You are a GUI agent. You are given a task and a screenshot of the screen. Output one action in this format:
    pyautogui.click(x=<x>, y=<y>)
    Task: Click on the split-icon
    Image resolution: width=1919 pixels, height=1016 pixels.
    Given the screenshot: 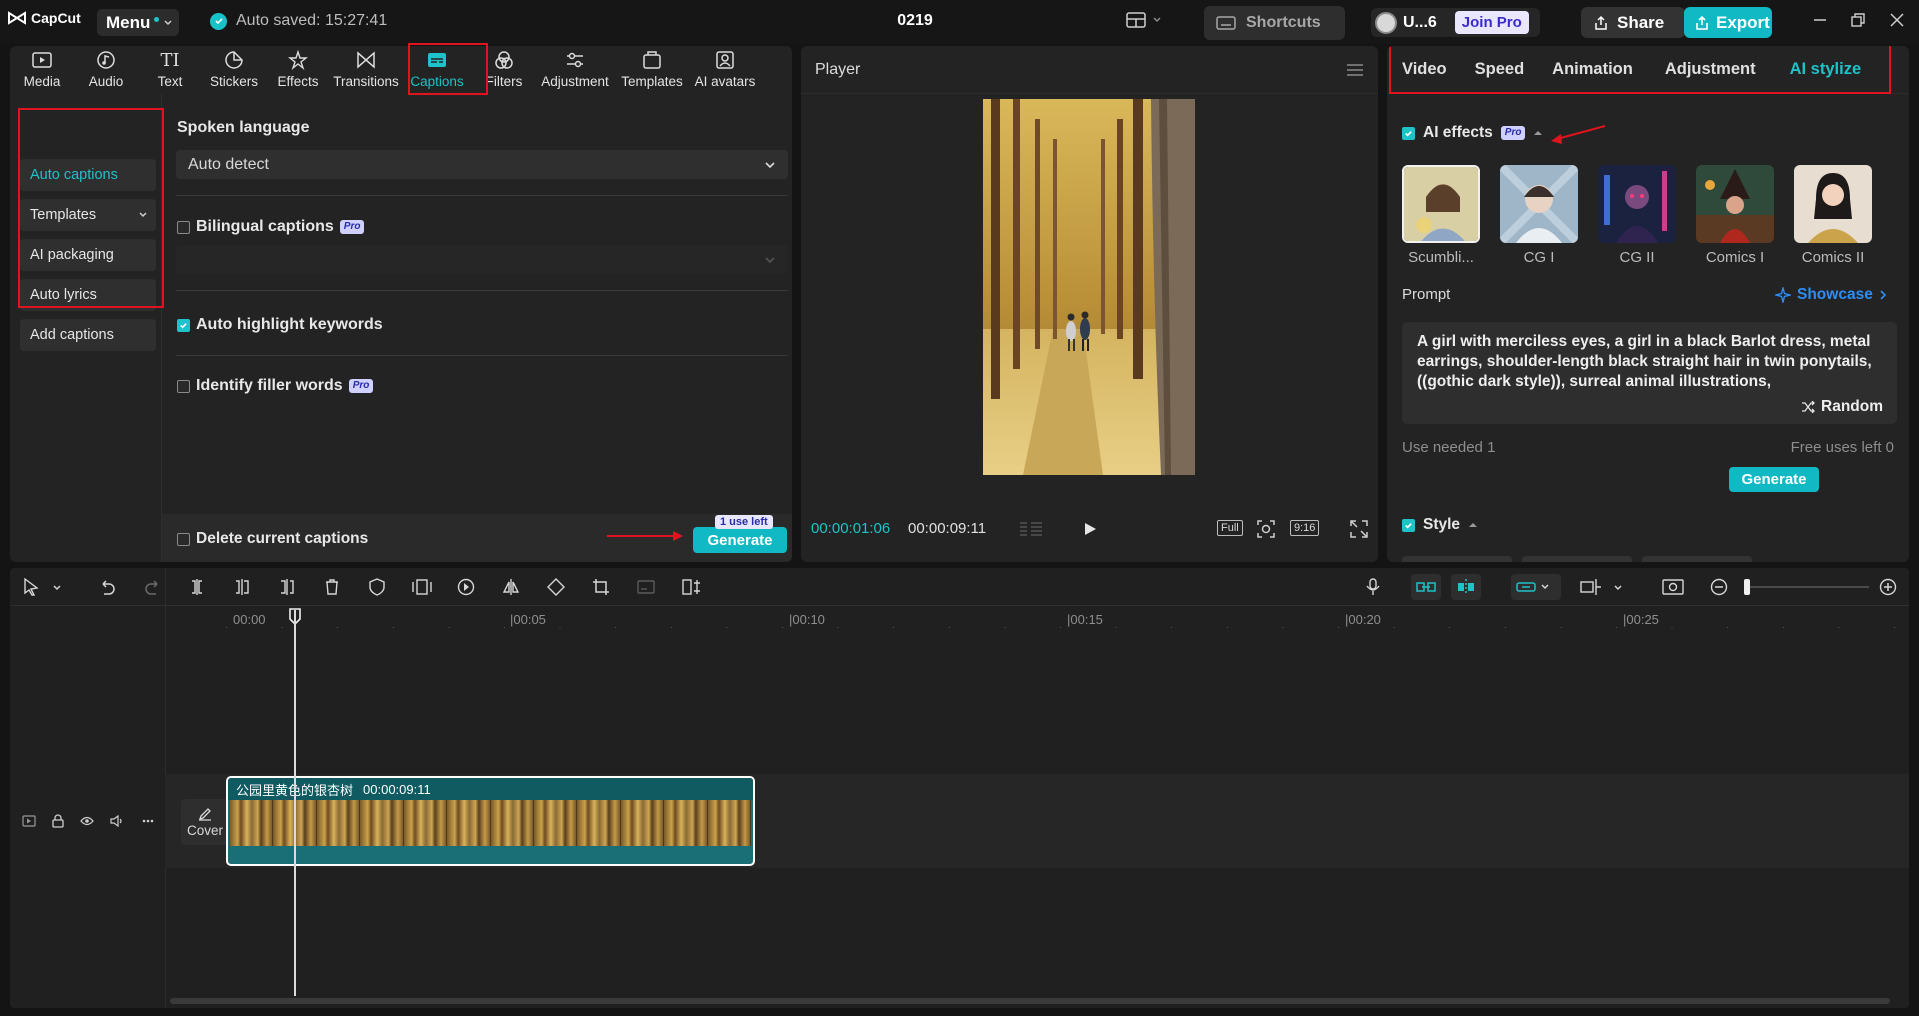 What is the action you would take?
    pyautogui.click(x=197, y=587)
    